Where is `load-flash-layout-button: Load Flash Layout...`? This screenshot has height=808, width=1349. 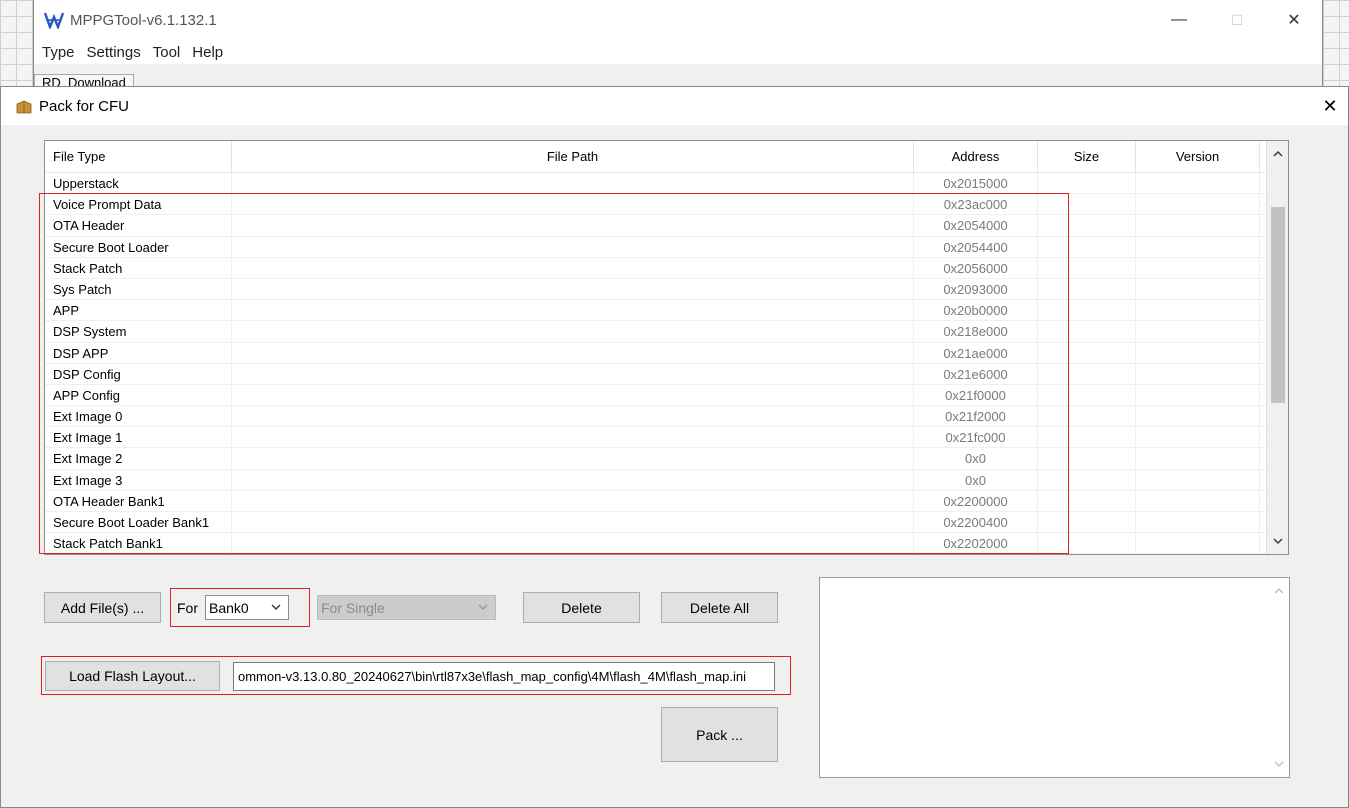 load-flash-layout-button: Load Flash Layout... is located at coordinates (132, 676).